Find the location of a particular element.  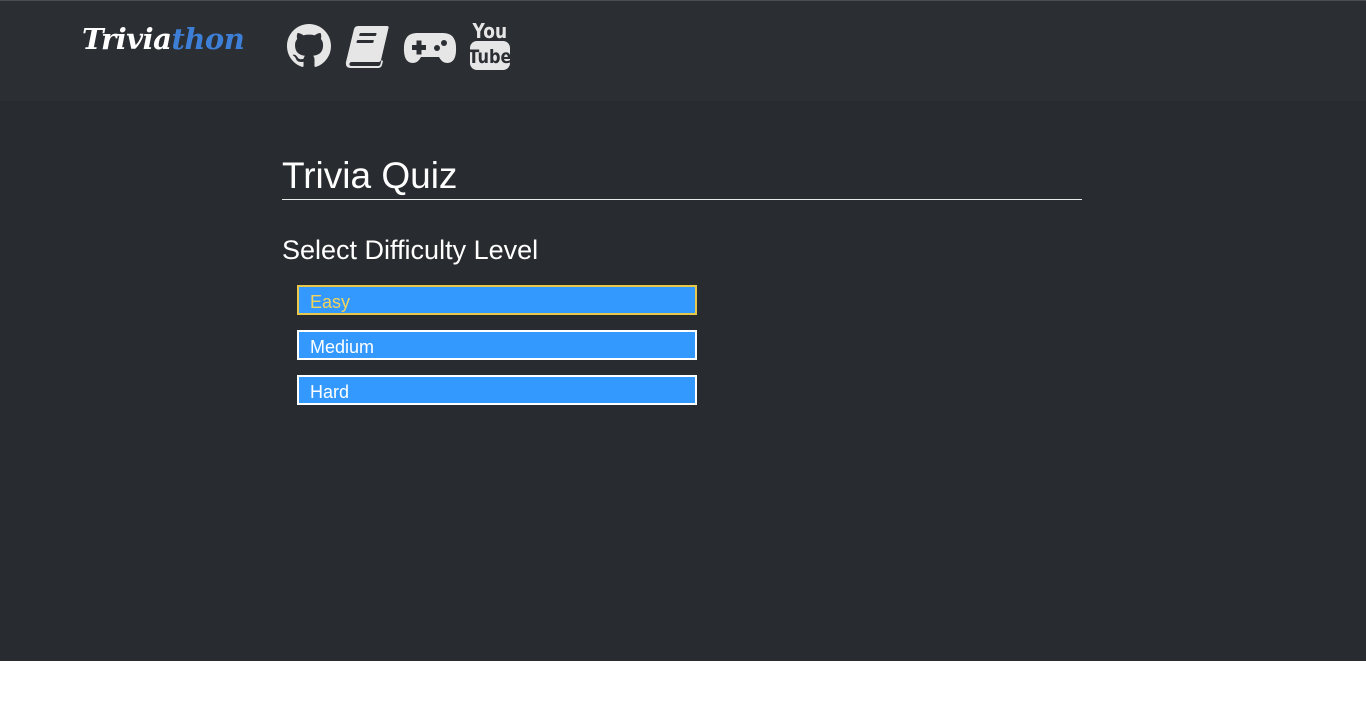

svg-text: You is located at coordinates (489, 32).